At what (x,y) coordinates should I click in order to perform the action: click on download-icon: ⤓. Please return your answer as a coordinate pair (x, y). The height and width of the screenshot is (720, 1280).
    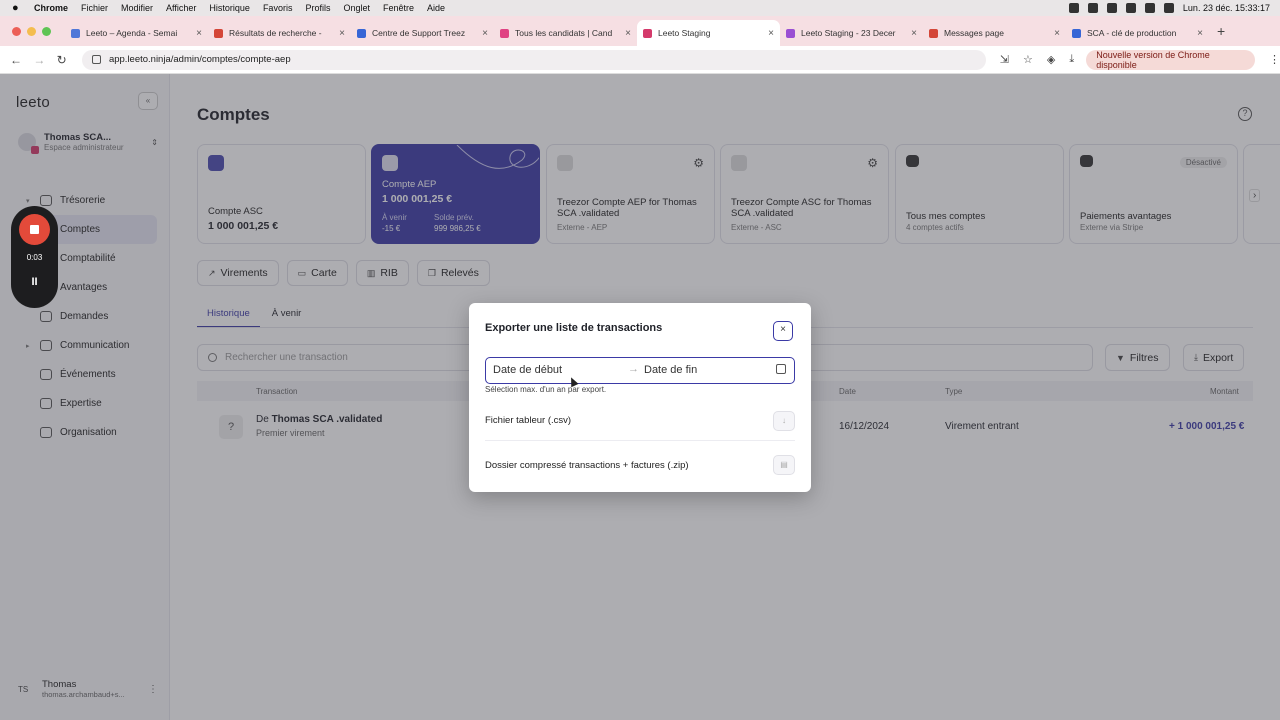
    Looking at the image, I should click on (1071, 59).